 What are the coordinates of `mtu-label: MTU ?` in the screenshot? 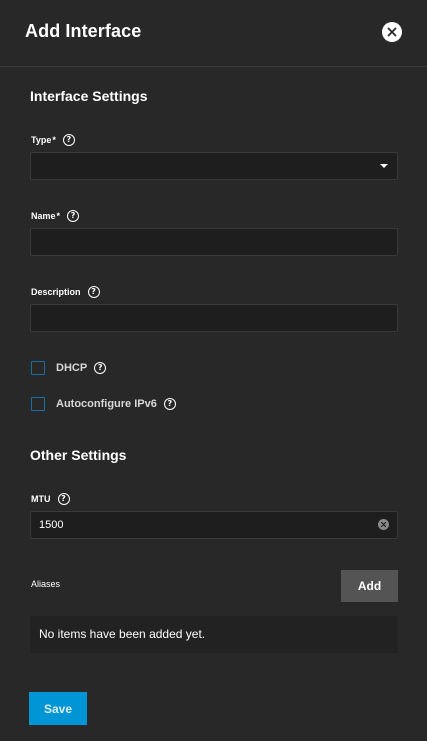 It's located at (50, 499).